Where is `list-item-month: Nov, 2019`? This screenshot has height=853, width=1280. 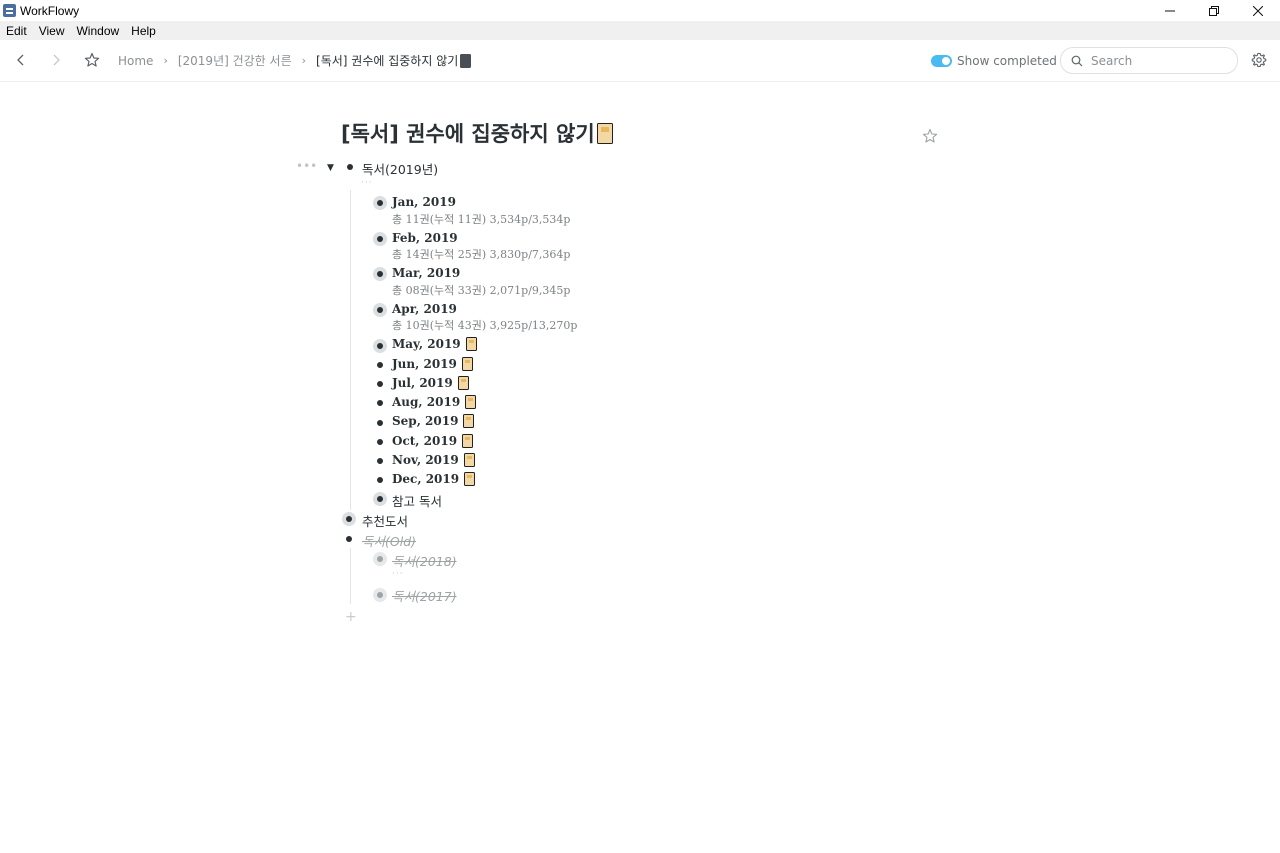
list-item-month: Nov, 2019 is located at coordinates (433, 460).